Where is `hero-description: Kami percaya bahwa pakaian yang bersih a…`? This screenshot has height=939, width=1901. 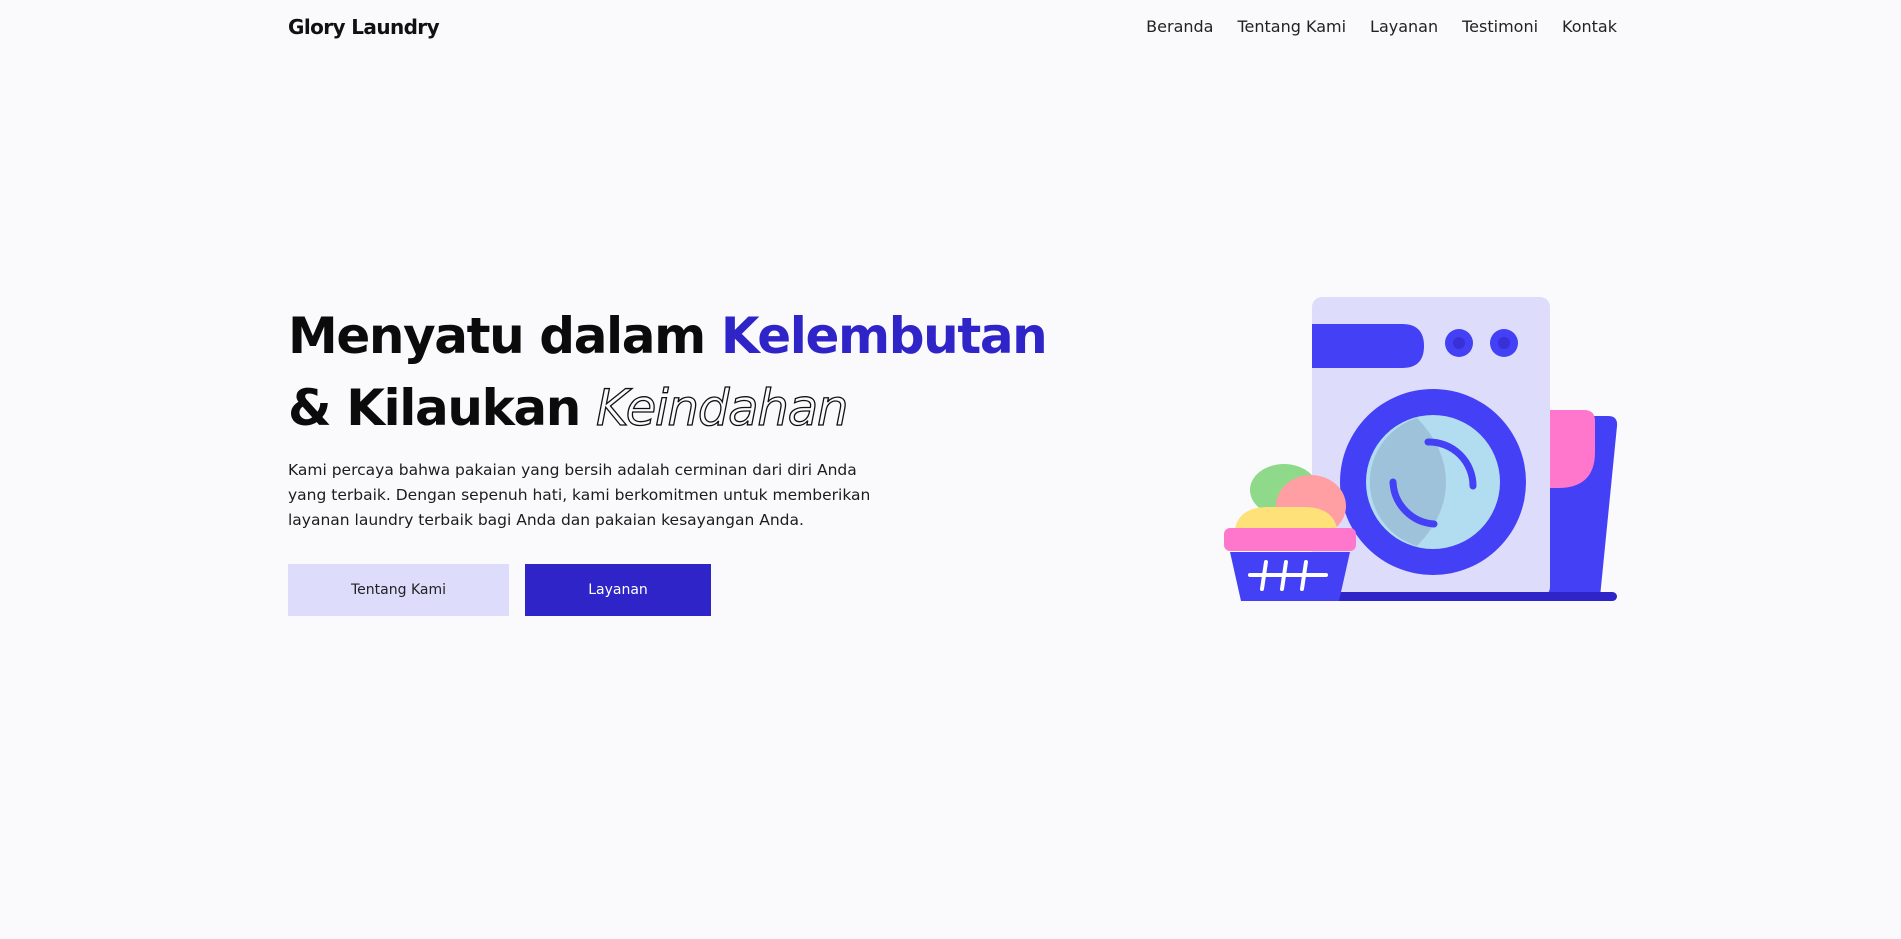 hero-description: Kami percaya bahwa pakaian yang bersih a… is located at coordinates (579, 495).